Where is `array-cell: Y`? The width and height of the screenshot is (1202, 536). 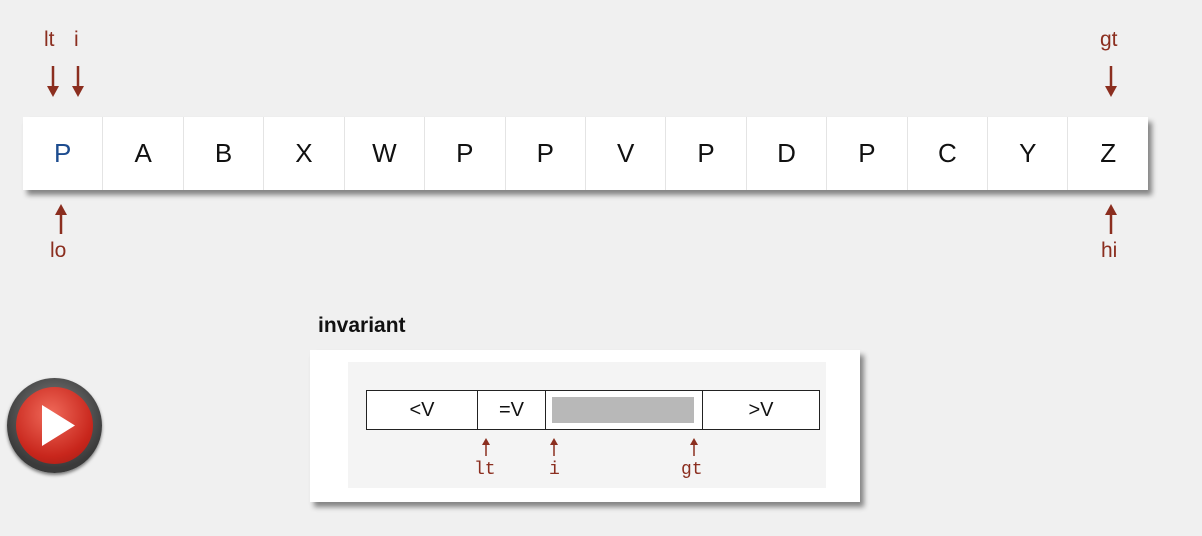
array-cell: Y is located at coordinates (1027, 153).